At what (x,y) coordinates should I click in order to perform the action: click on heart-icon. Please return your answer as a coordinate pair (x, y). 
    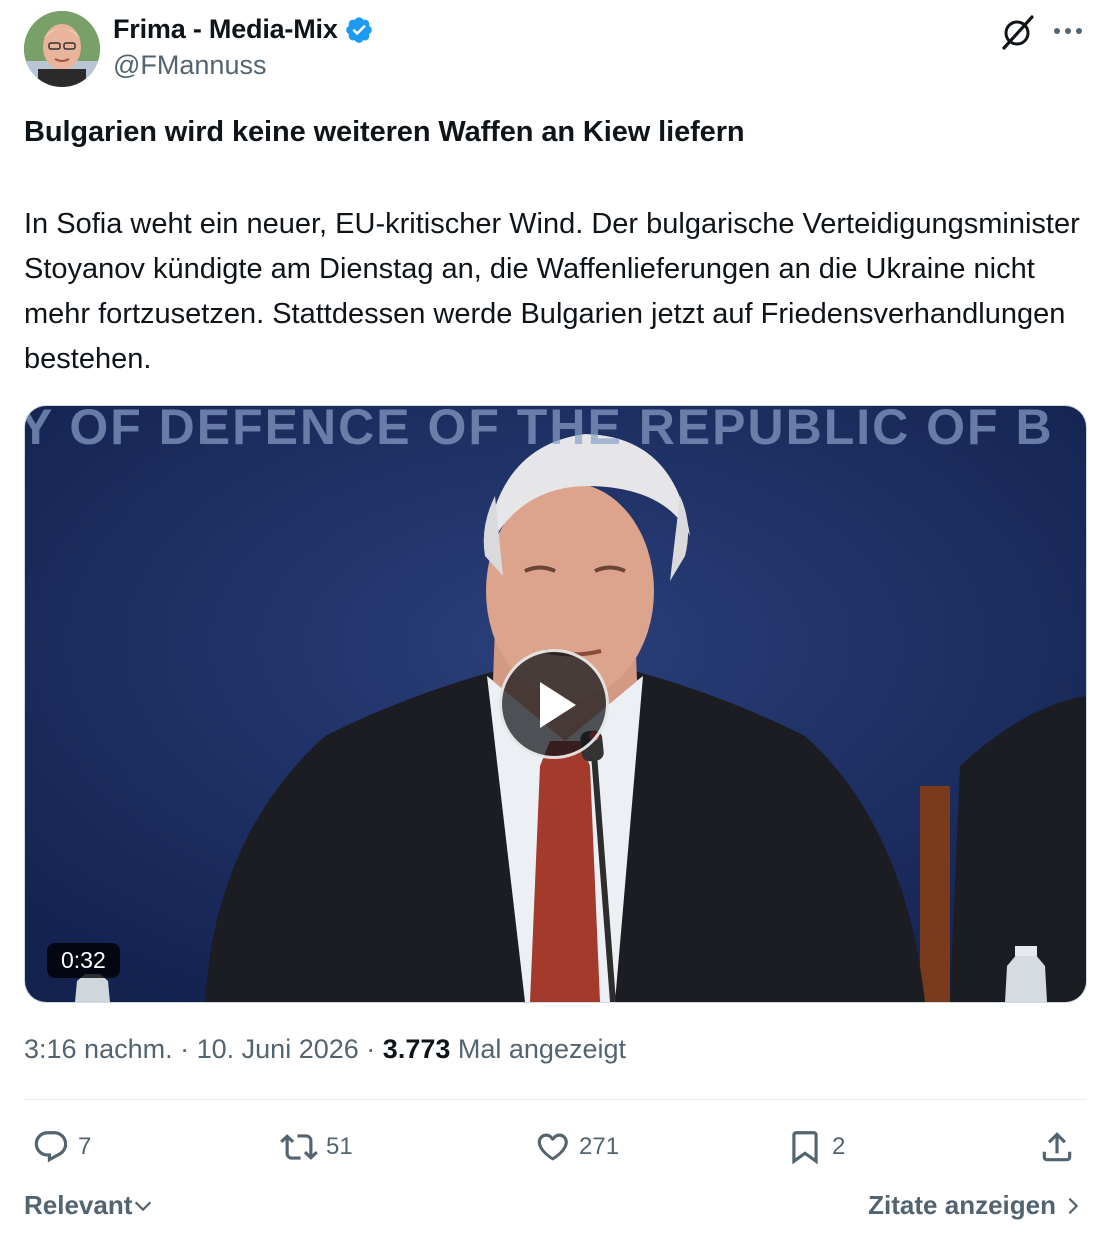
    Looking at the image, I should click on (552, 1147).